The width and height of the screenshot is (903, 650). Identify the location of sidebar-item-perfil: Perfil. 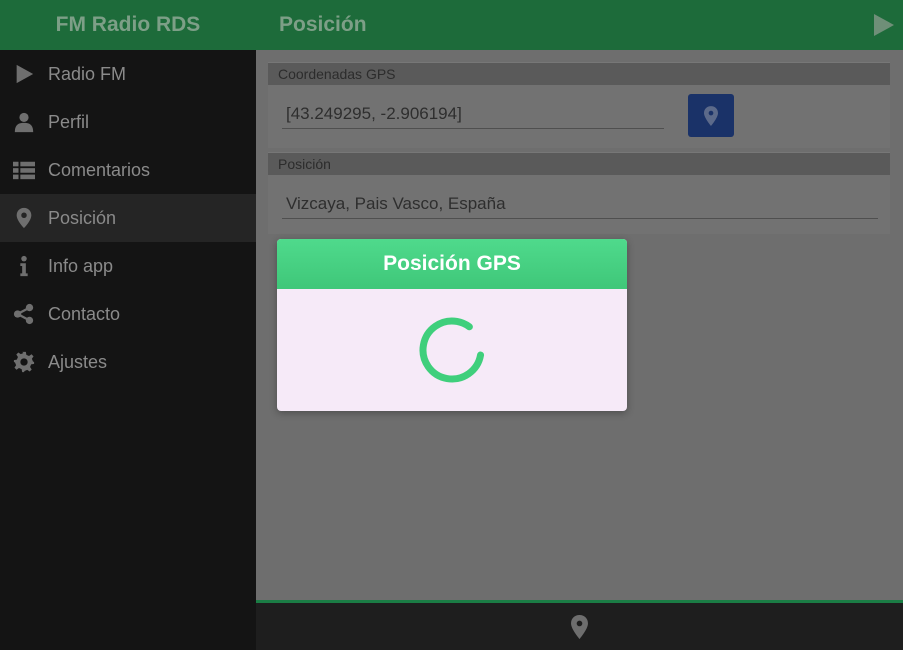
(128, 122).